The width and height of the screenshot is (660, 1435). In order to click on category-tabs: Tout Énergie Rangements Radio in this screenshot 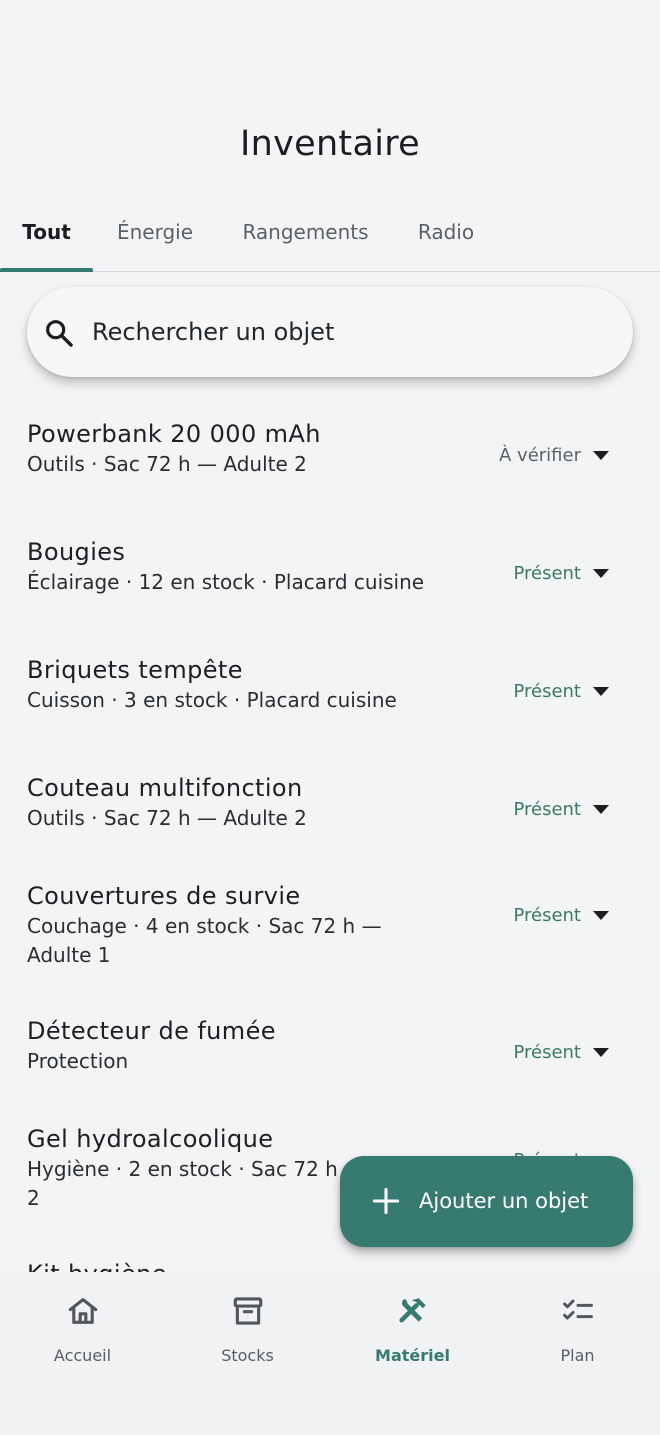, I will do `click(330, 236)`.